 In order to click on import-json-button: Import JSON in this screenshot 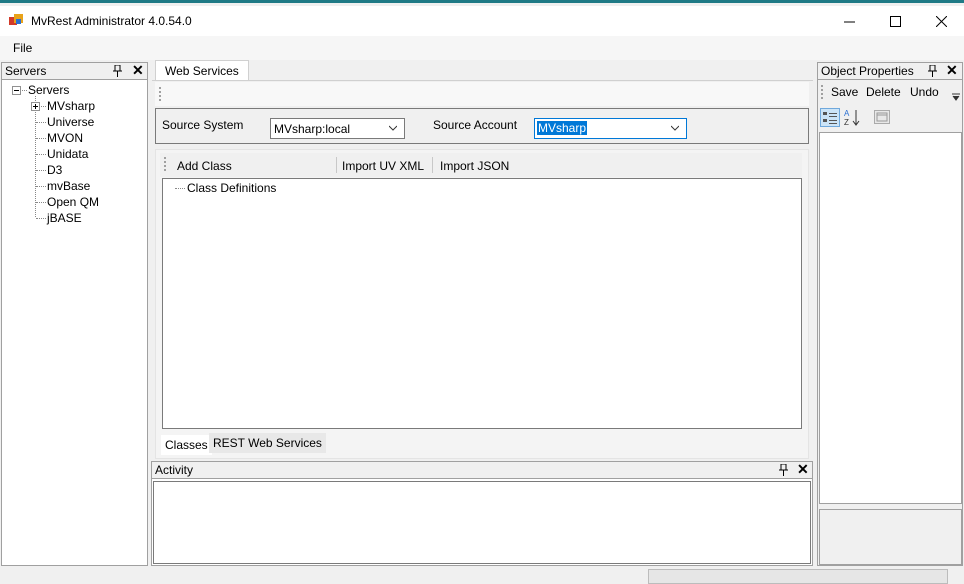, I will do `click(474, 166)`.